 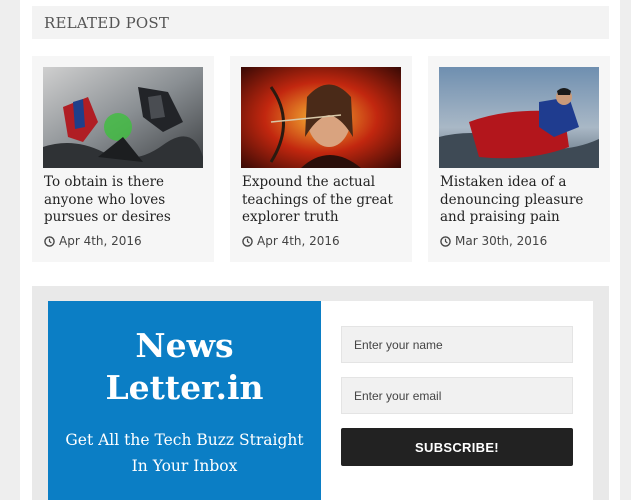 I want to click on email-field, so click(x=457, y=395).